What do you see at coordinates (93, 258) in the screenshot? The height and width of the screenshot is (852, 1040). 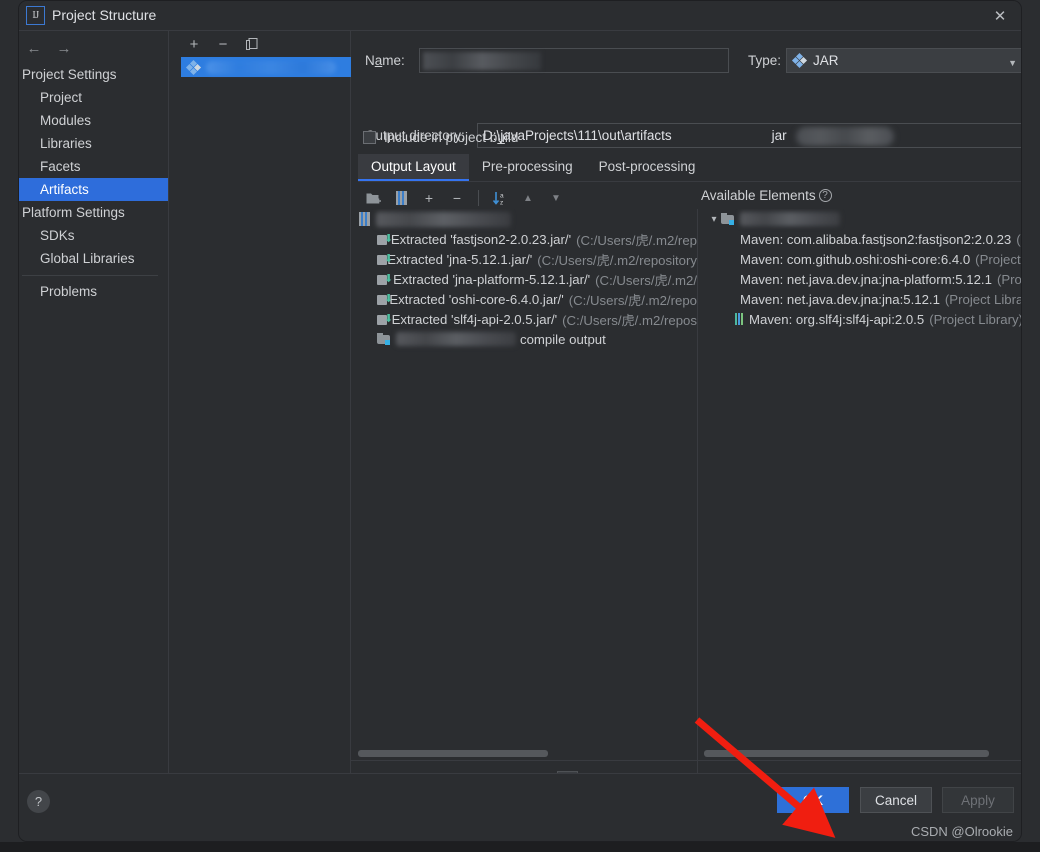 I see `sidebar-item-global-libraries: Global Libraries` at bounding box center [93, 258].